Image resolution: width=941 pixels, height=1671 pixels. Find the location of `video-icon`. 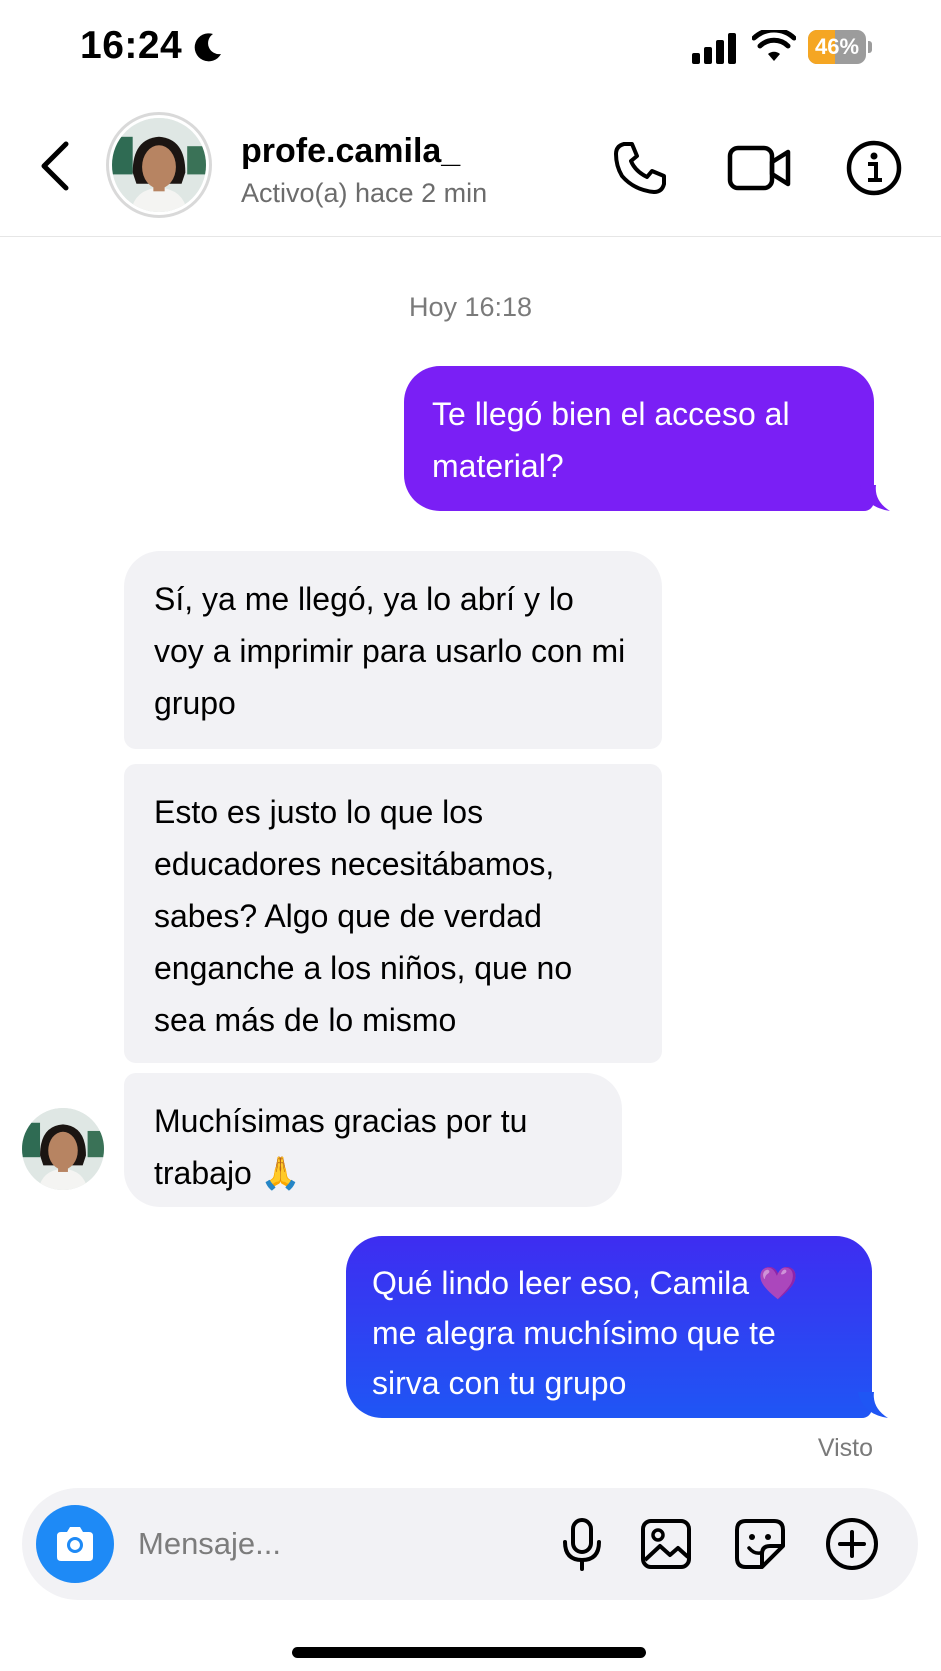

video-icon is located at coordinates (759, 168).